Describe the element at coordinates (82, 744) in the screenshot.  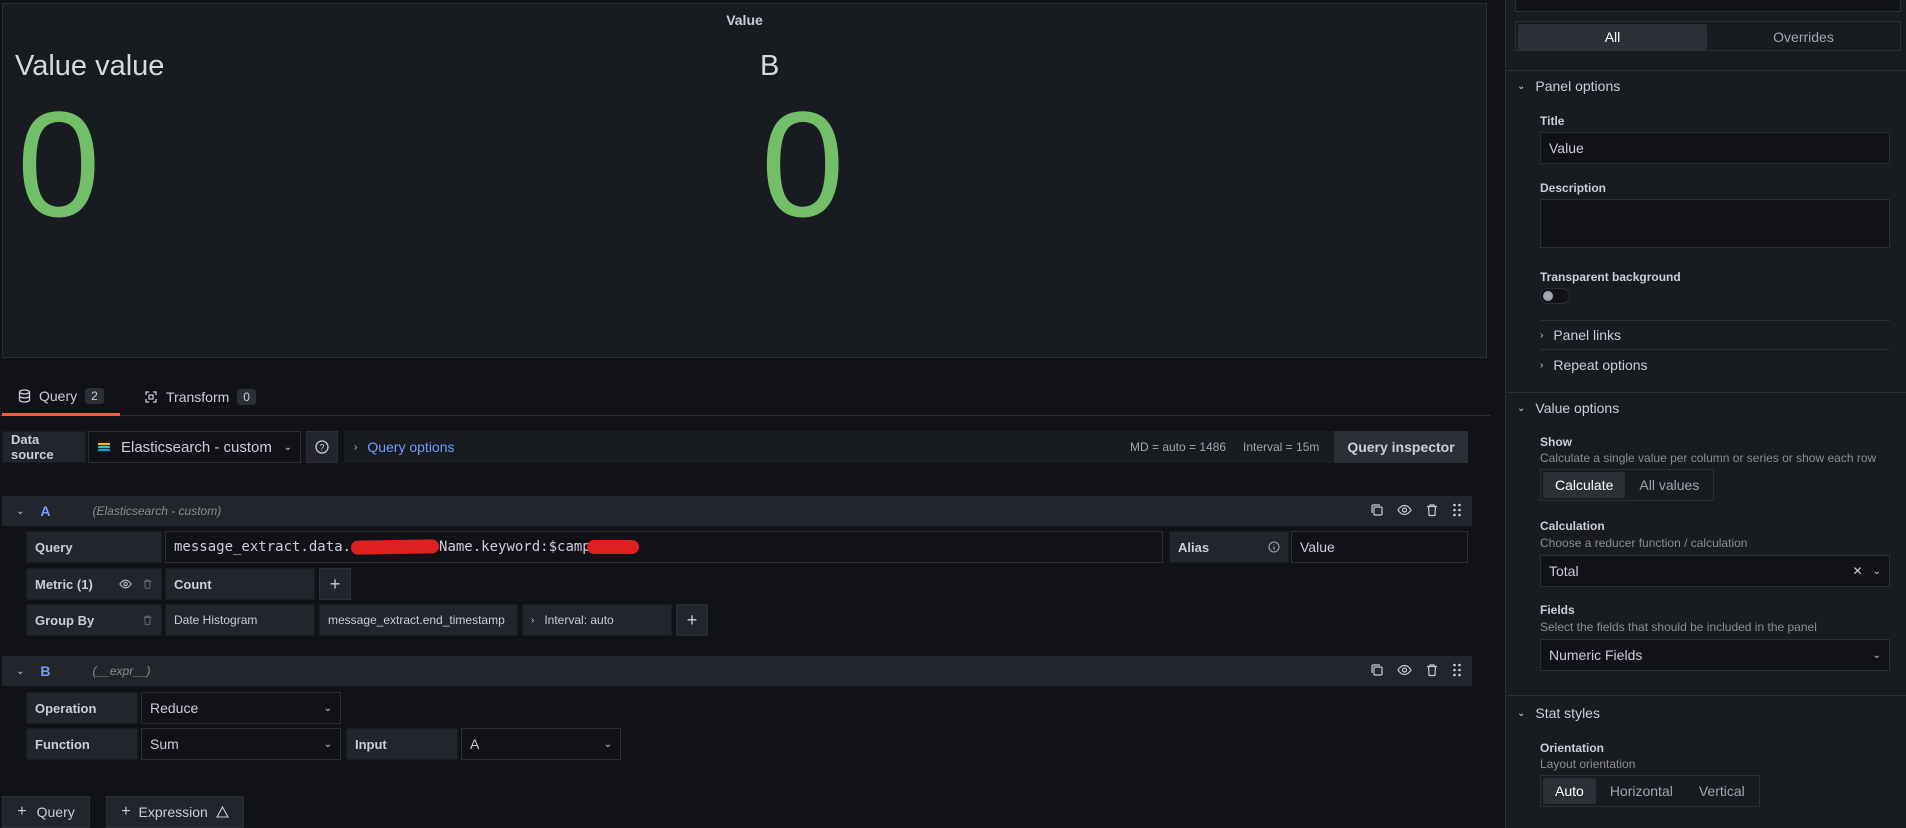
I see `function-label: Function` at that location.